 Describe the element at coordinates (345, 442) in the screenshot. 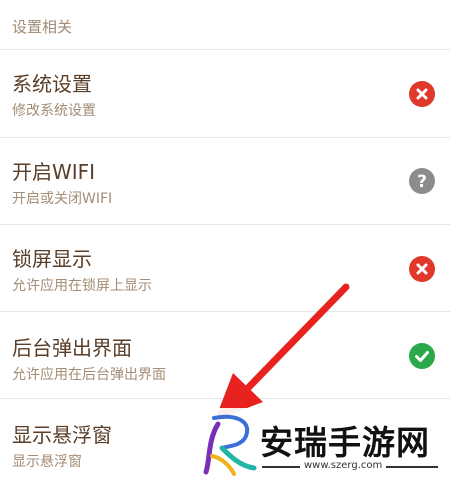

I see `watermark-text: 安瑞手游网` at that location.